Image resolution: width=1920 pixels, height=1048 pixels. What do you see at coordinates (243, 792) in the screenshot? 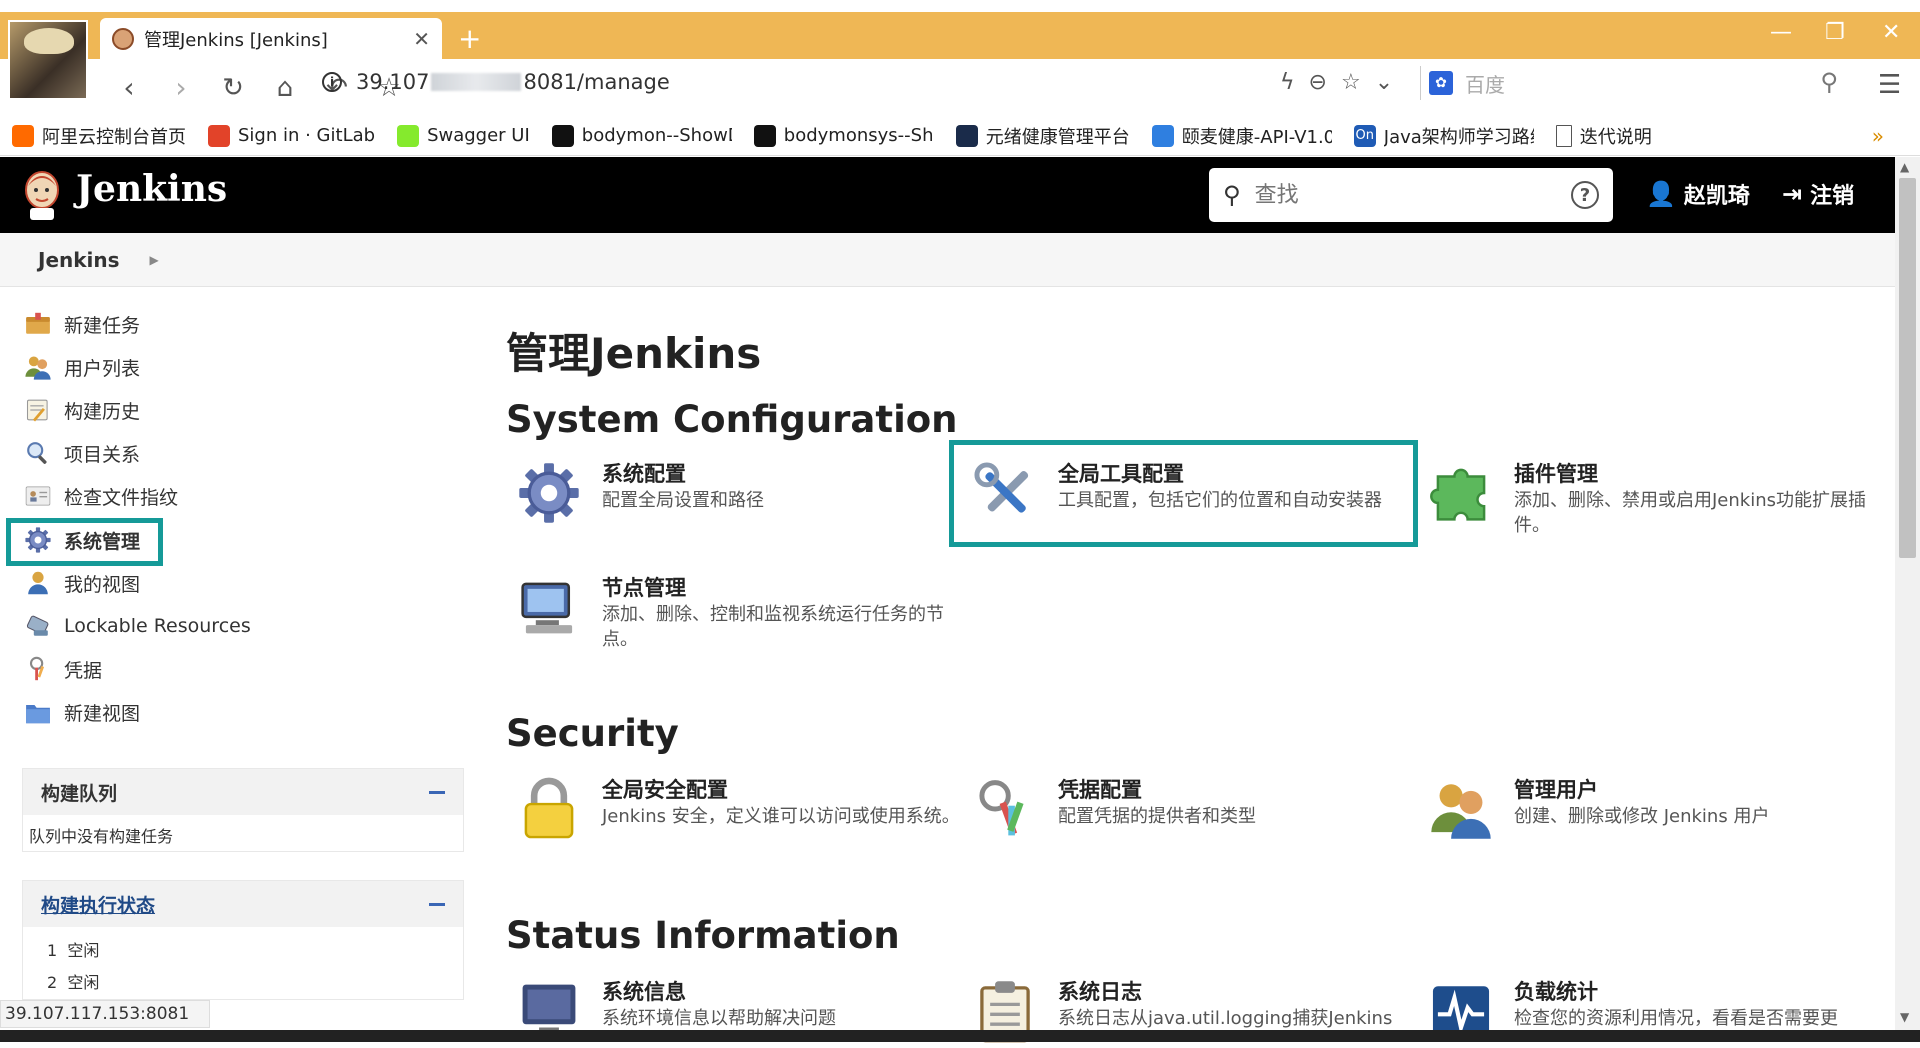
I see `build-queue-header: 构建队列` at bounding box center [243, 792].